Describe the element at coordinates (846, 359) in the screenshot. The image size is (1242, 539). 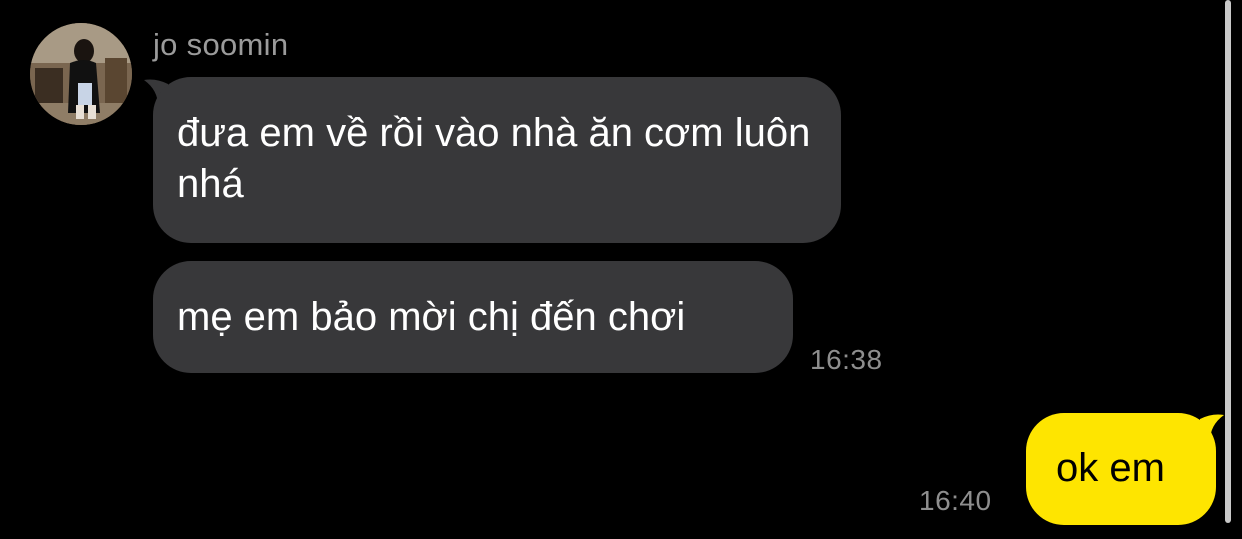
I see `message-timestamp: 16:38` at that location.